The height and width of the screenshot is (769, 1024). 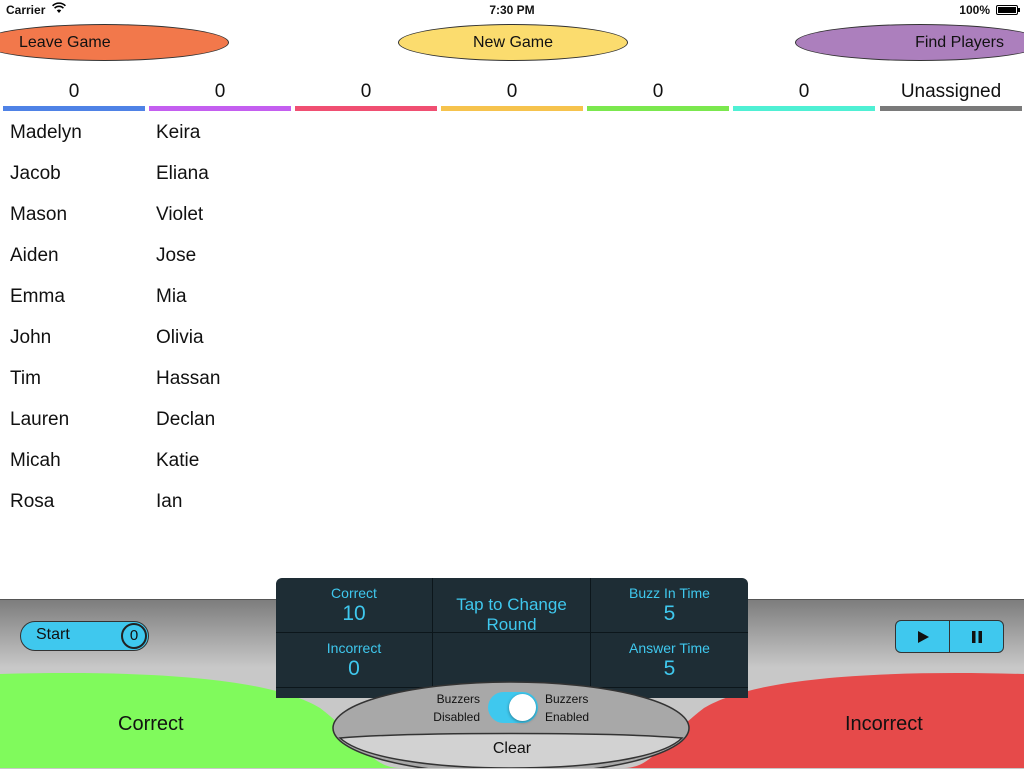 I want to click on player-name: Keira, so click(x=188, y=136).